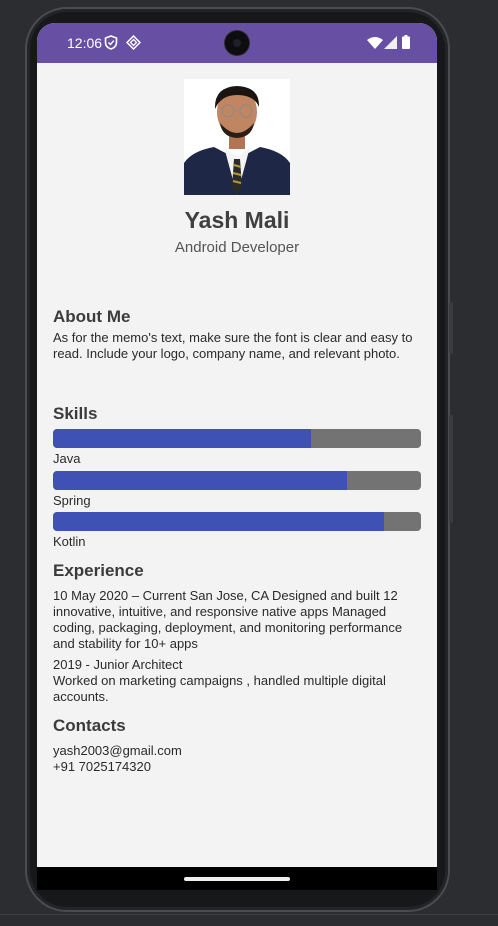 The width and height of the screenshot is (498, 926). Describe the element at coordinates (200, 480) in the screenshot. I see `skill-bar-spring-fill` at that location.